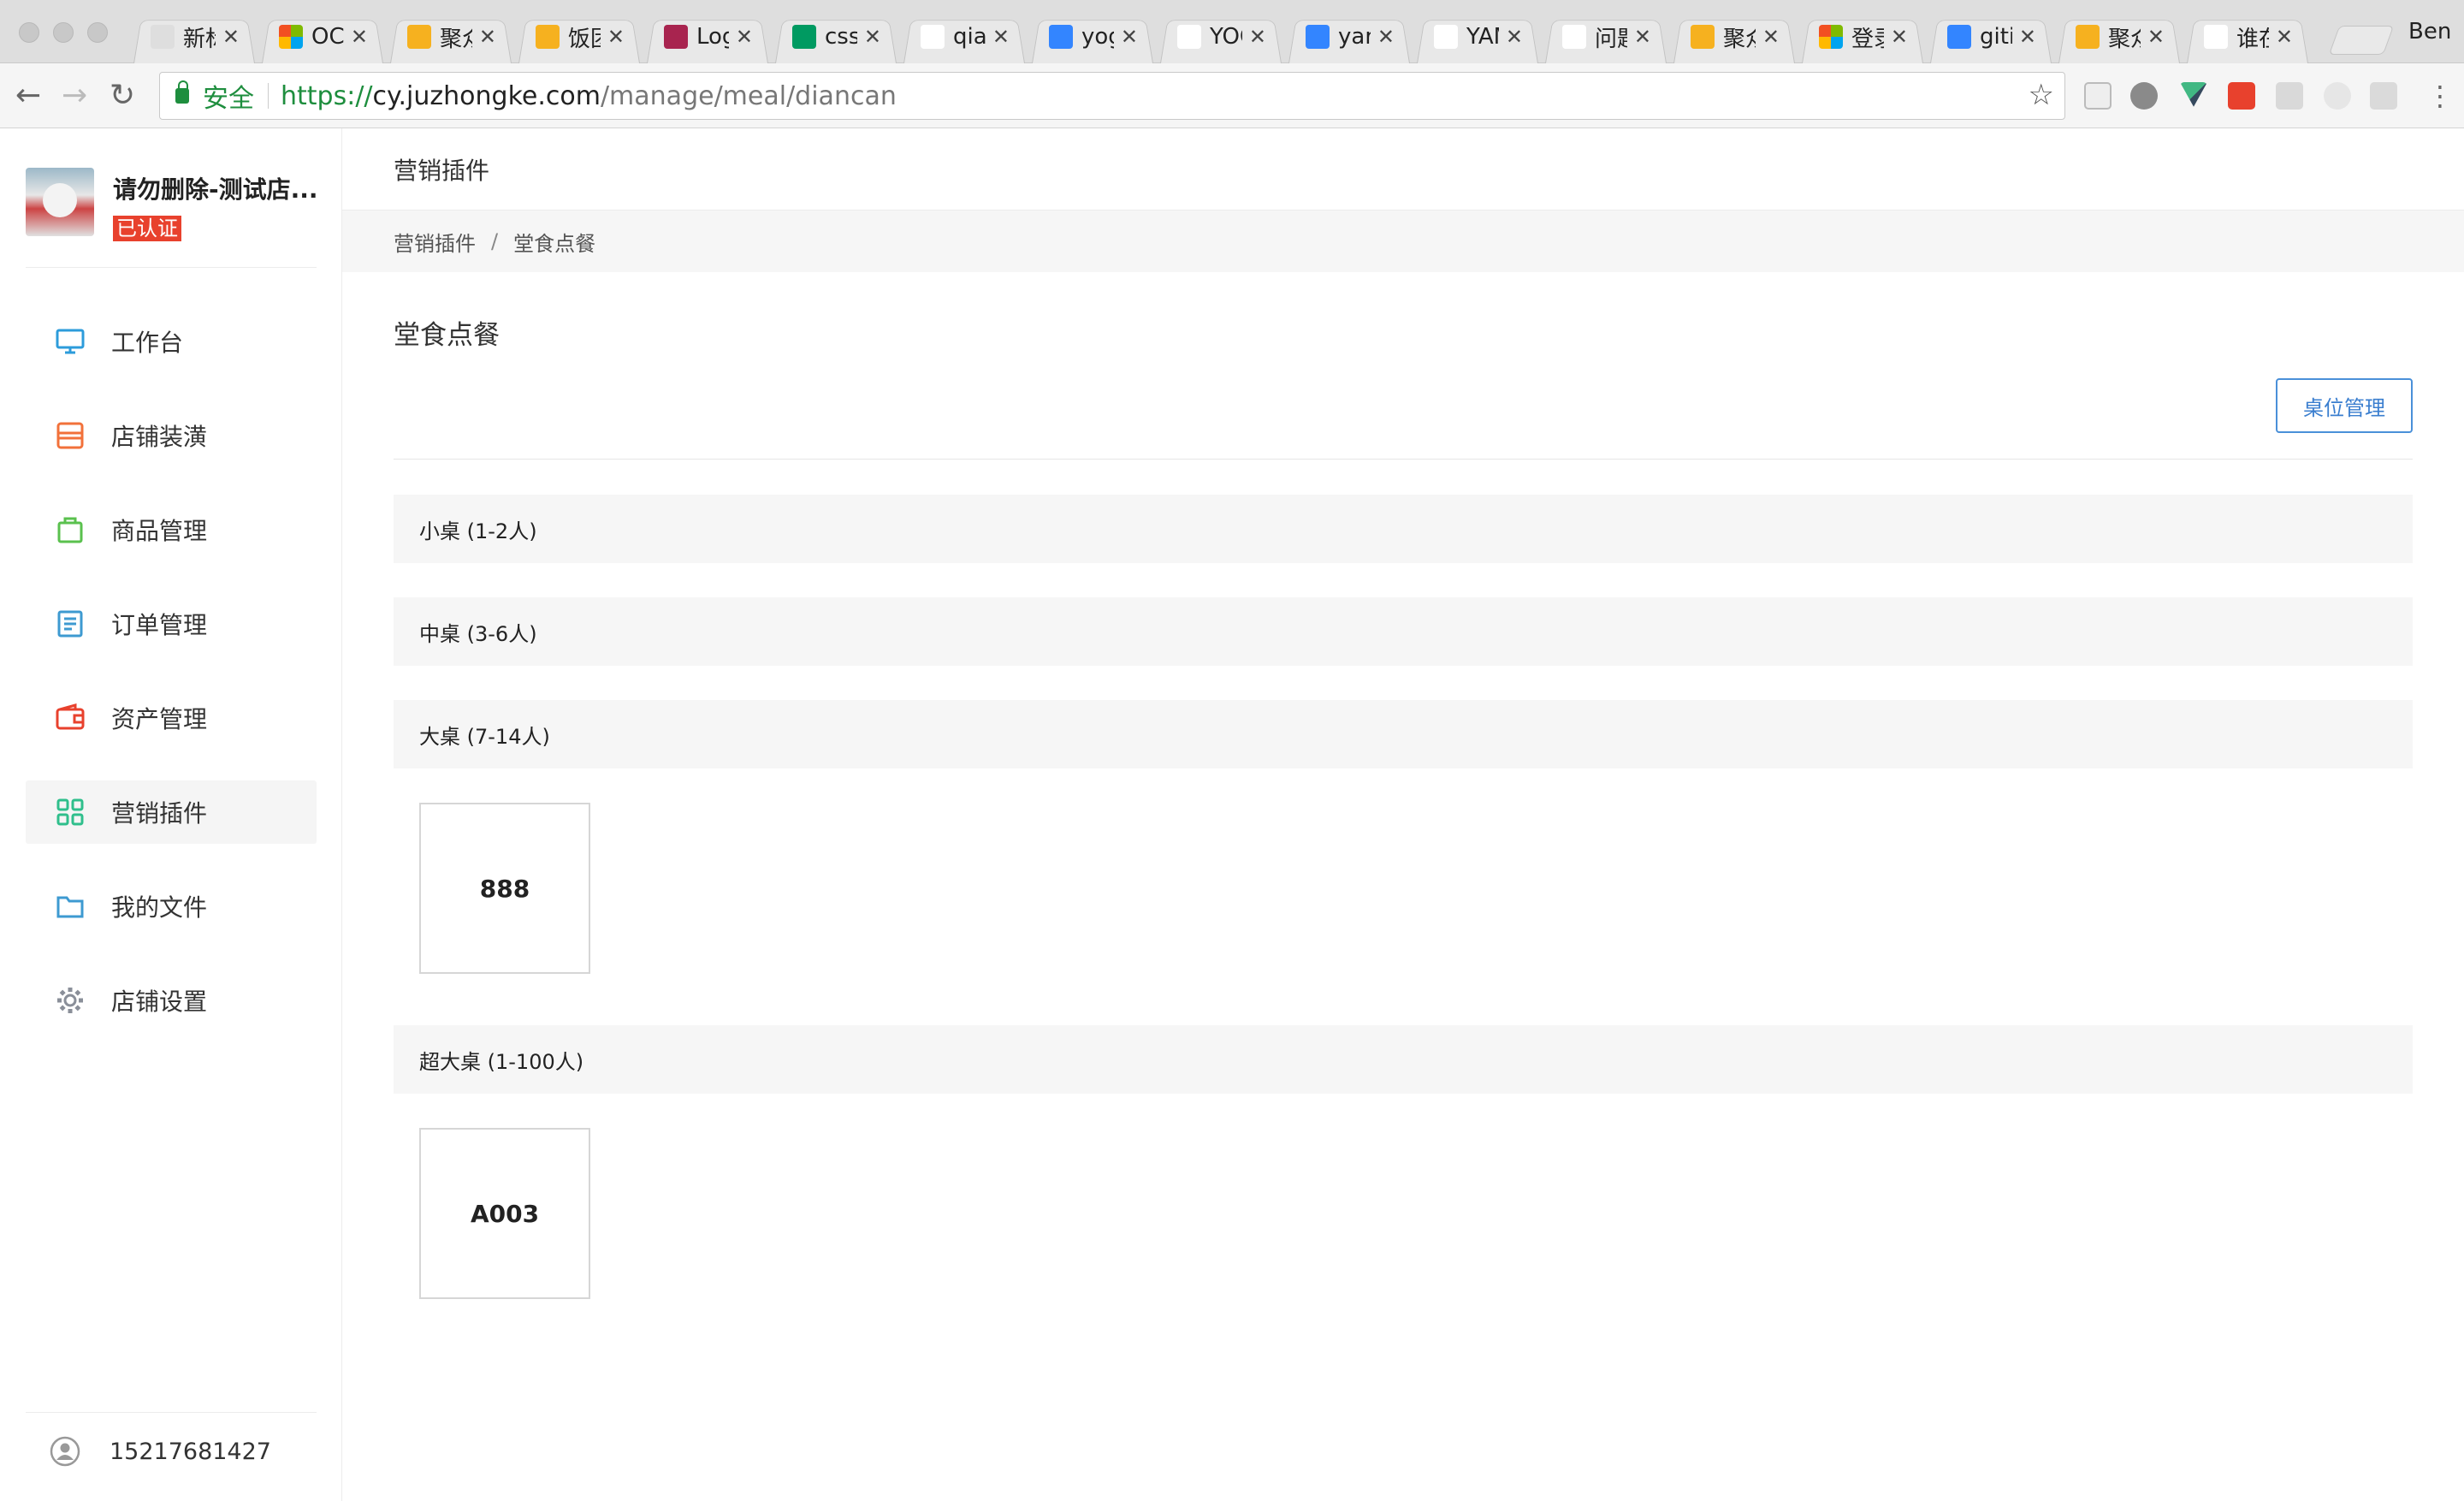  What do you see at coordinates (832, 36) in the screenshot?
I see `browser-tab: css ✕` at bounding box center [832, 36].